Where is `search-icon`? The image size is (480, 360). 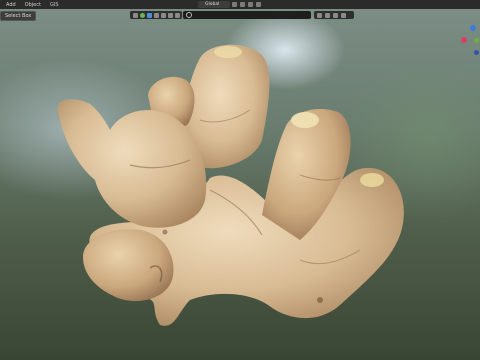 search-icon is located at coordinates (189, 15).